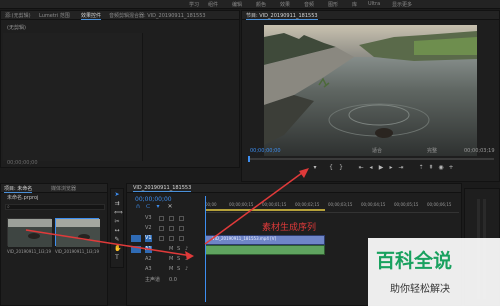 Image resolution: width=500 pixels, height=306 pixels. I want to click on watermark-title: 百科全说, so click(414, 261).